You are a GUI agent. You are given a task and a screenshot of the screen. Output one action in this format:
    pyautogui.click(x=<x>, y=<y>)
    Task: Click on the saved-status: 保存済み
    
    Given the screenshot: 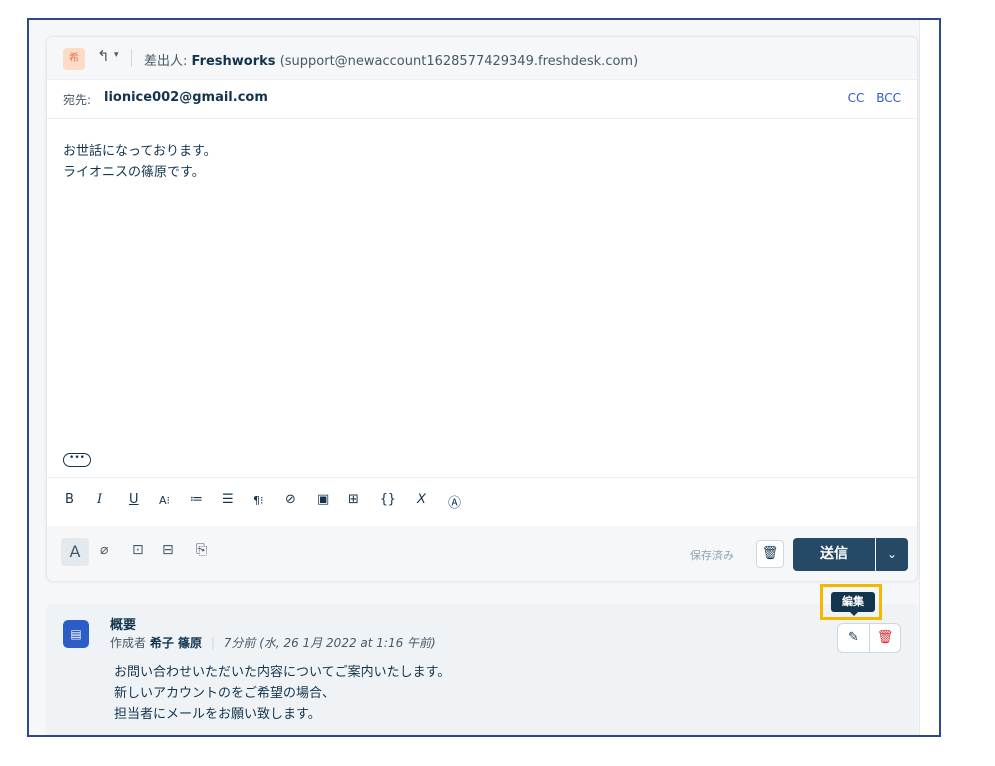 What is the action you would take?
    pyautogui.click(x=712, y=555)
    